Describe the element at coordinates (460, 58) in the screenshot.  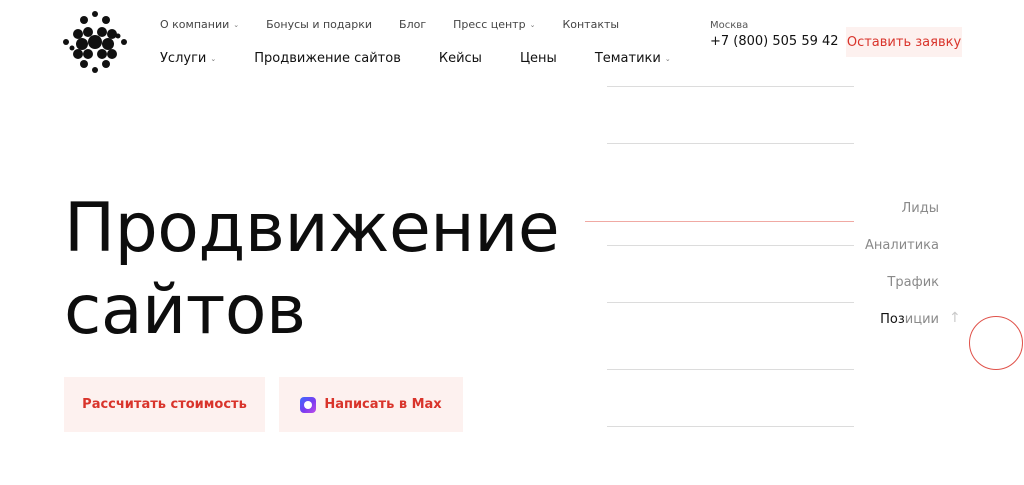
I see `main-nav-item-cases: Кейсы` at that location.